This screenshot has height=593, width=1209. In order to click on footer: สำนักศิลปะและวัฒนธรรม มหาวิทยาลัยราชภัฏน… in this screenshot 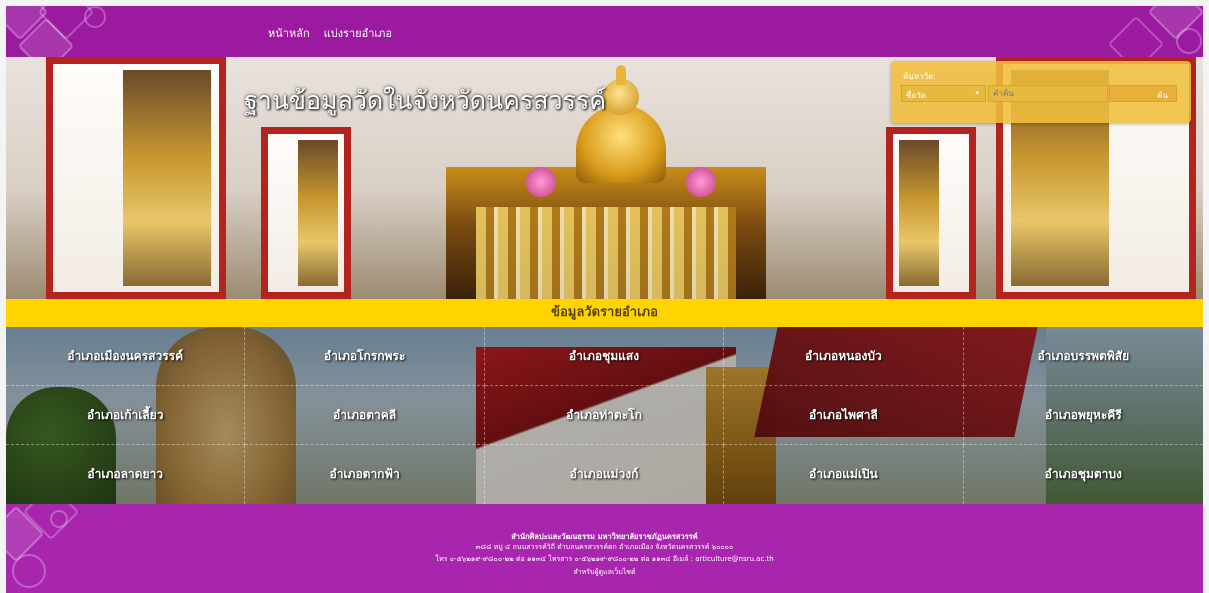, I will do `click(604, 548)`.